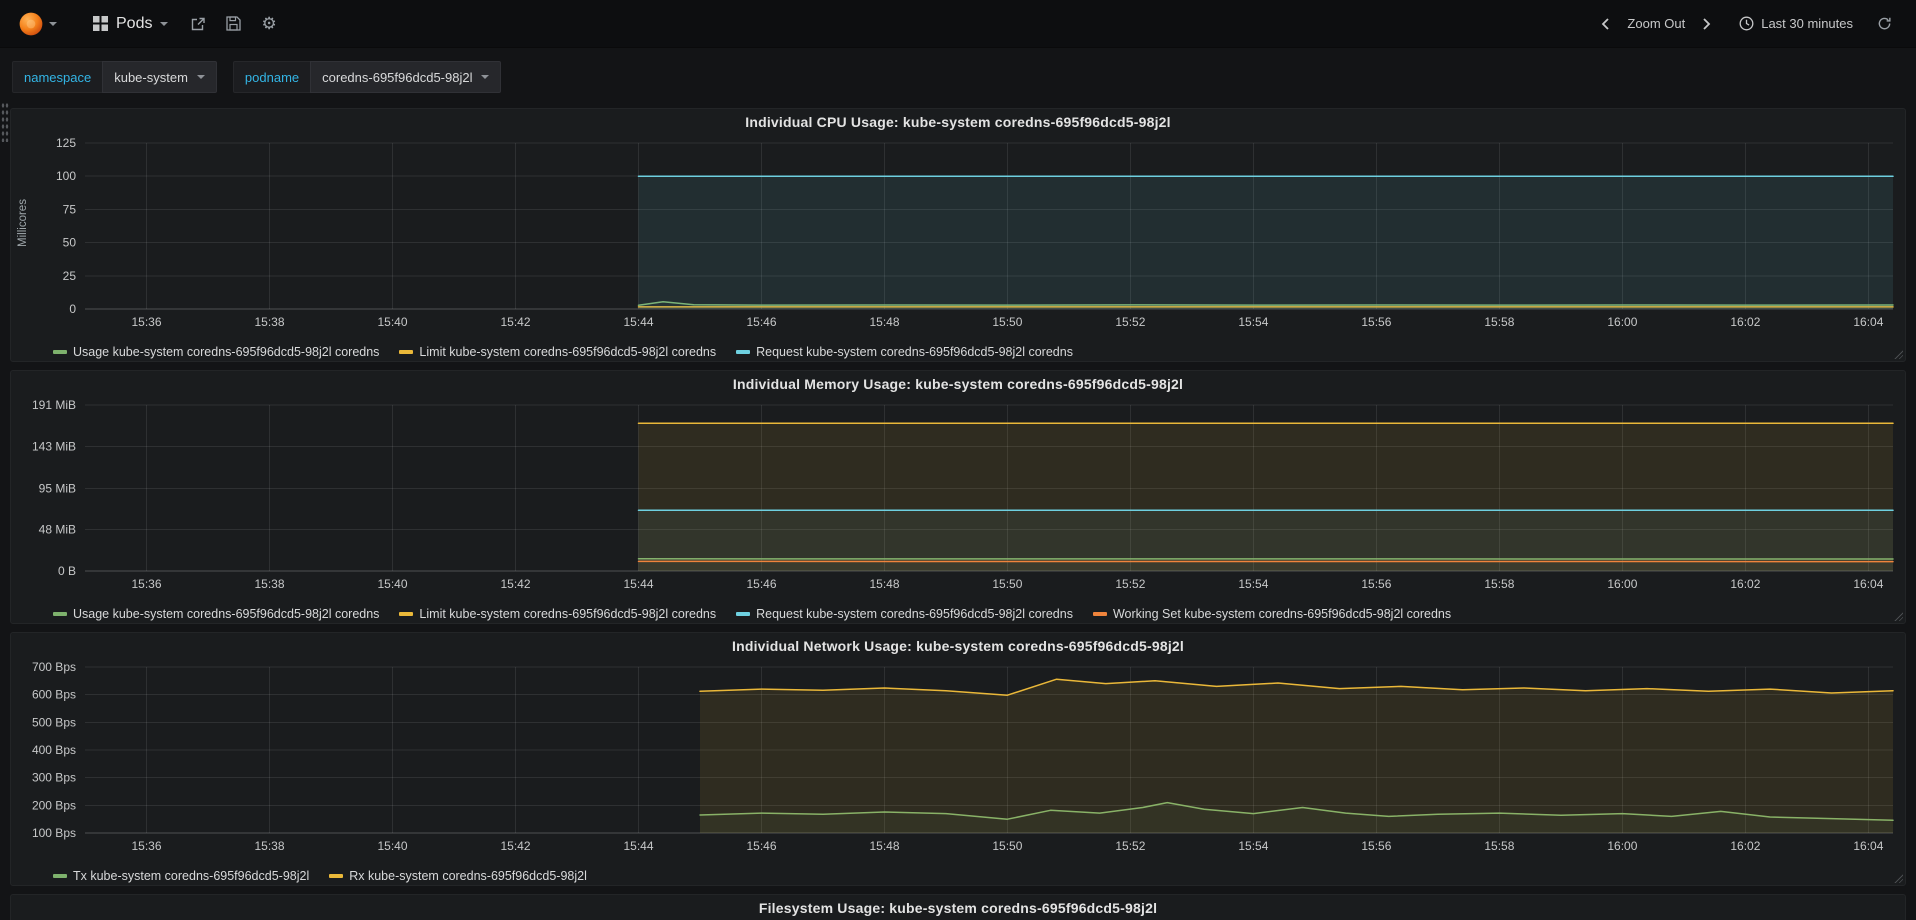  I want to click on svg-text: 125, so click(66, 143).